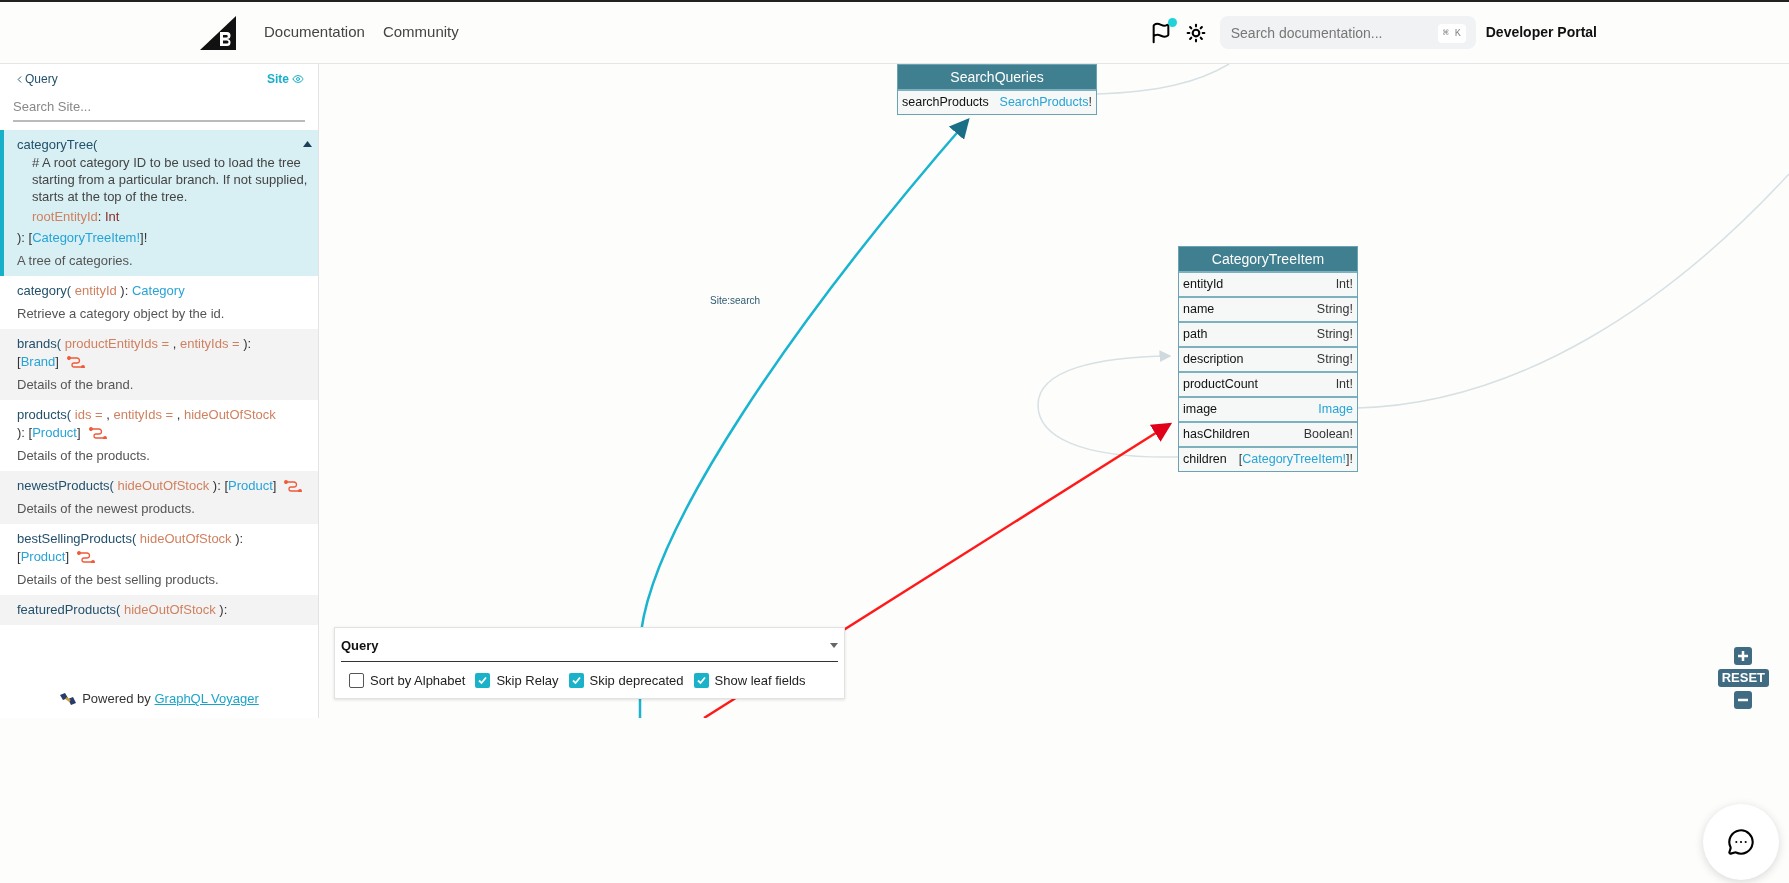 Image resolution: width=1789 pixels, height=883 pixels. Describe the element at coordinates (589, 649) in the screenshot. I see `schema-select: Query` at that location.